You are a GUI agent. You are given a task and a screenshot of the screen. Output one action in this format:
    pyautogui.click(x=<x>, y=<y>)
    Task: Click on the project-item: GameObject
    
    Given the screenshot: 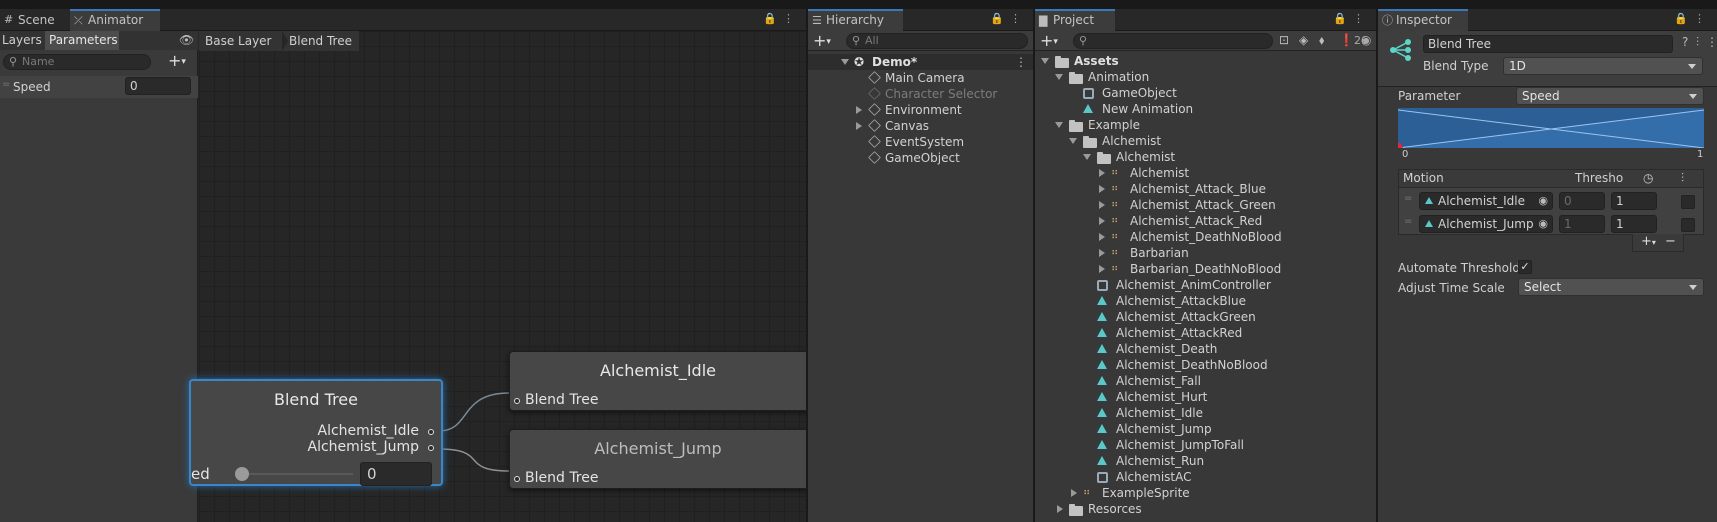 What is the action you would take?
    pyautogui.click(x=1205, y=93)
    